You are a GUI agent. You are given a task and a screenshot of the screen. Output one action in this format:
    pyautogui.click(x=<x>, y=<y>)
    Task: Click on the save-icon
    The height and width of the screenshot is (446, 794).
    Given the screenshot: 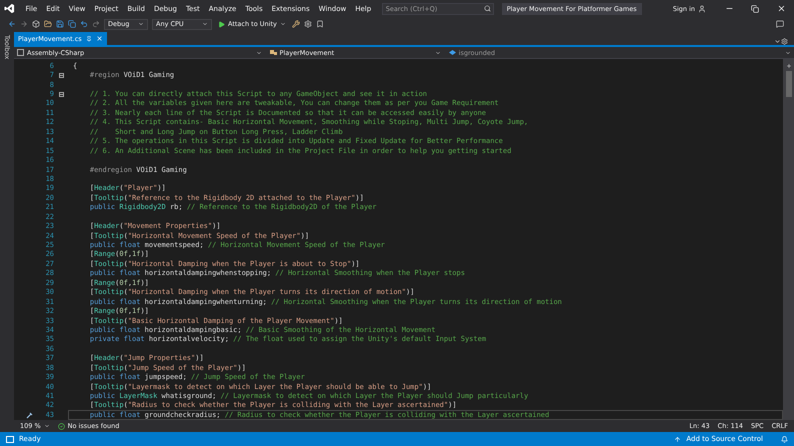 What is the action you would take?
    pyautogui.click(x=60, y=24)
    